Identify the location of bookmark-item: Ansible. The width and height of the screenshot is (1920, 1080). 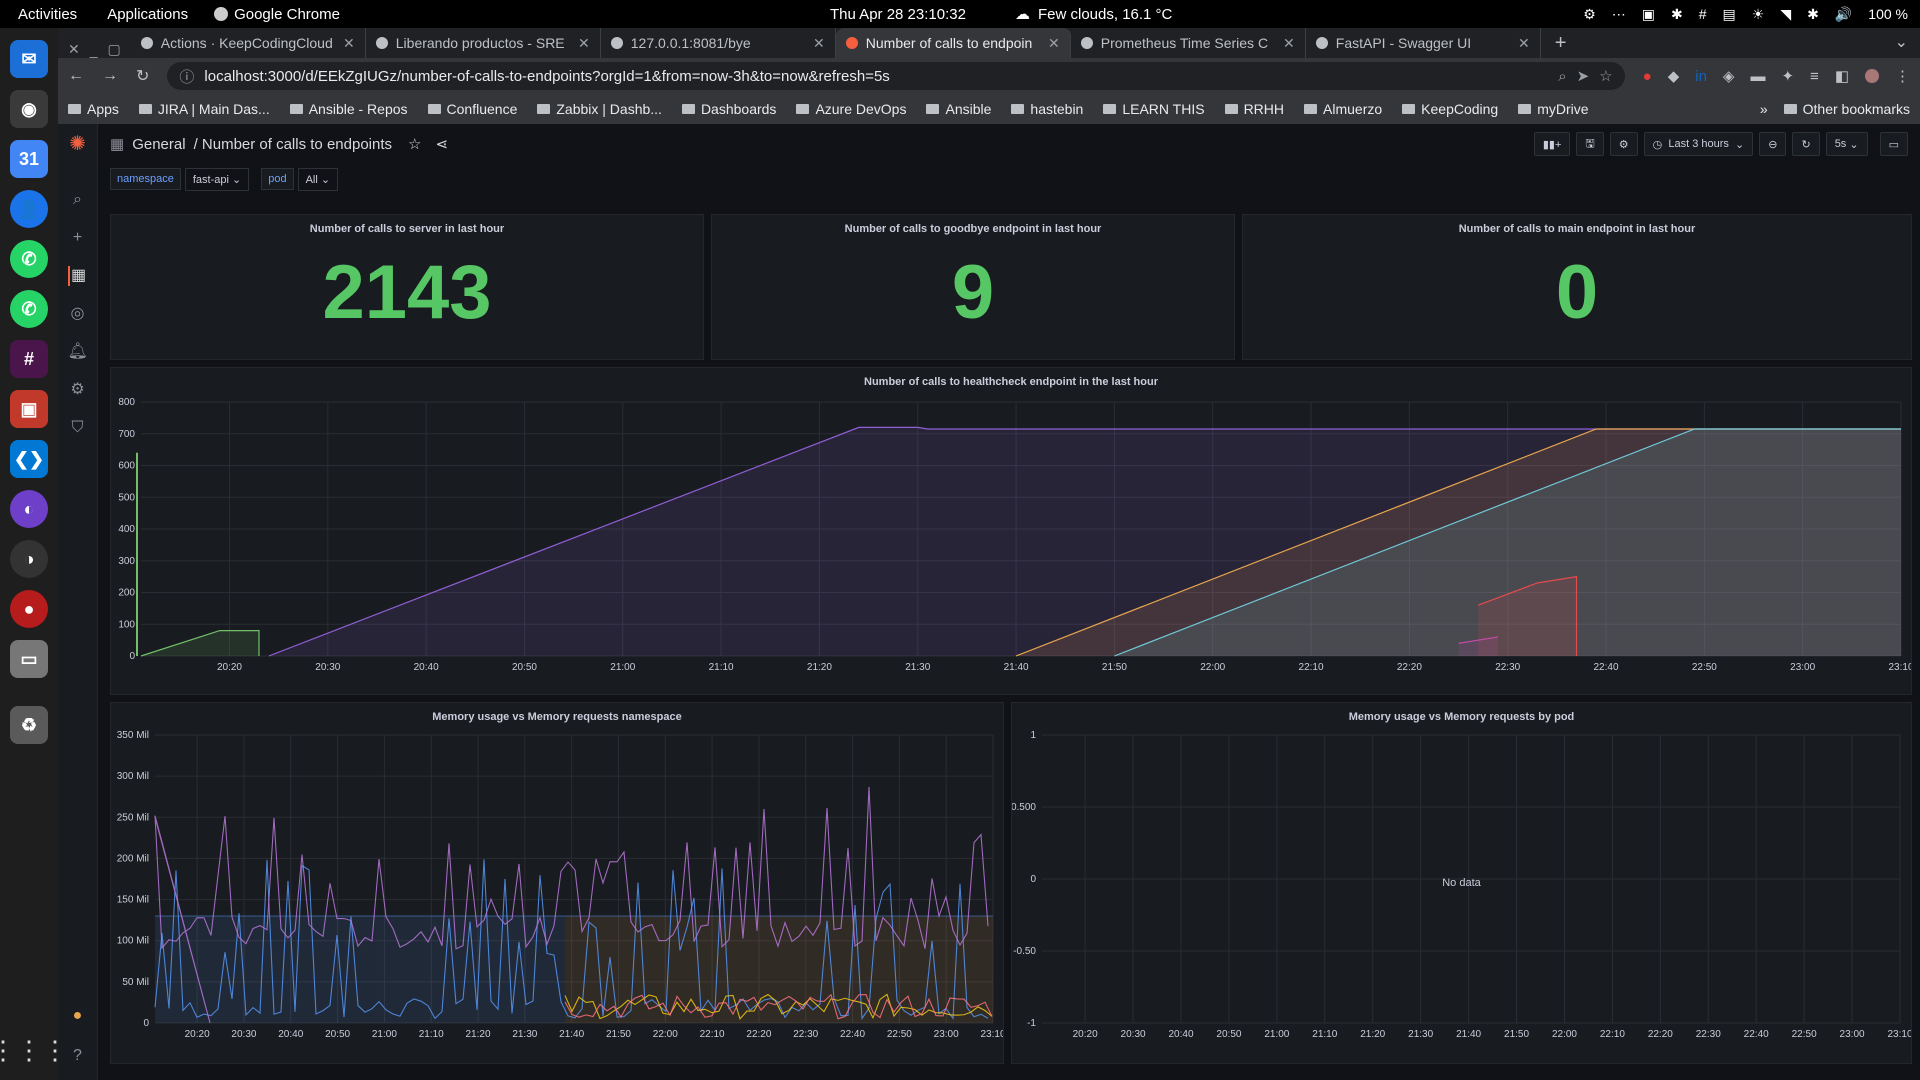
(958, 109).